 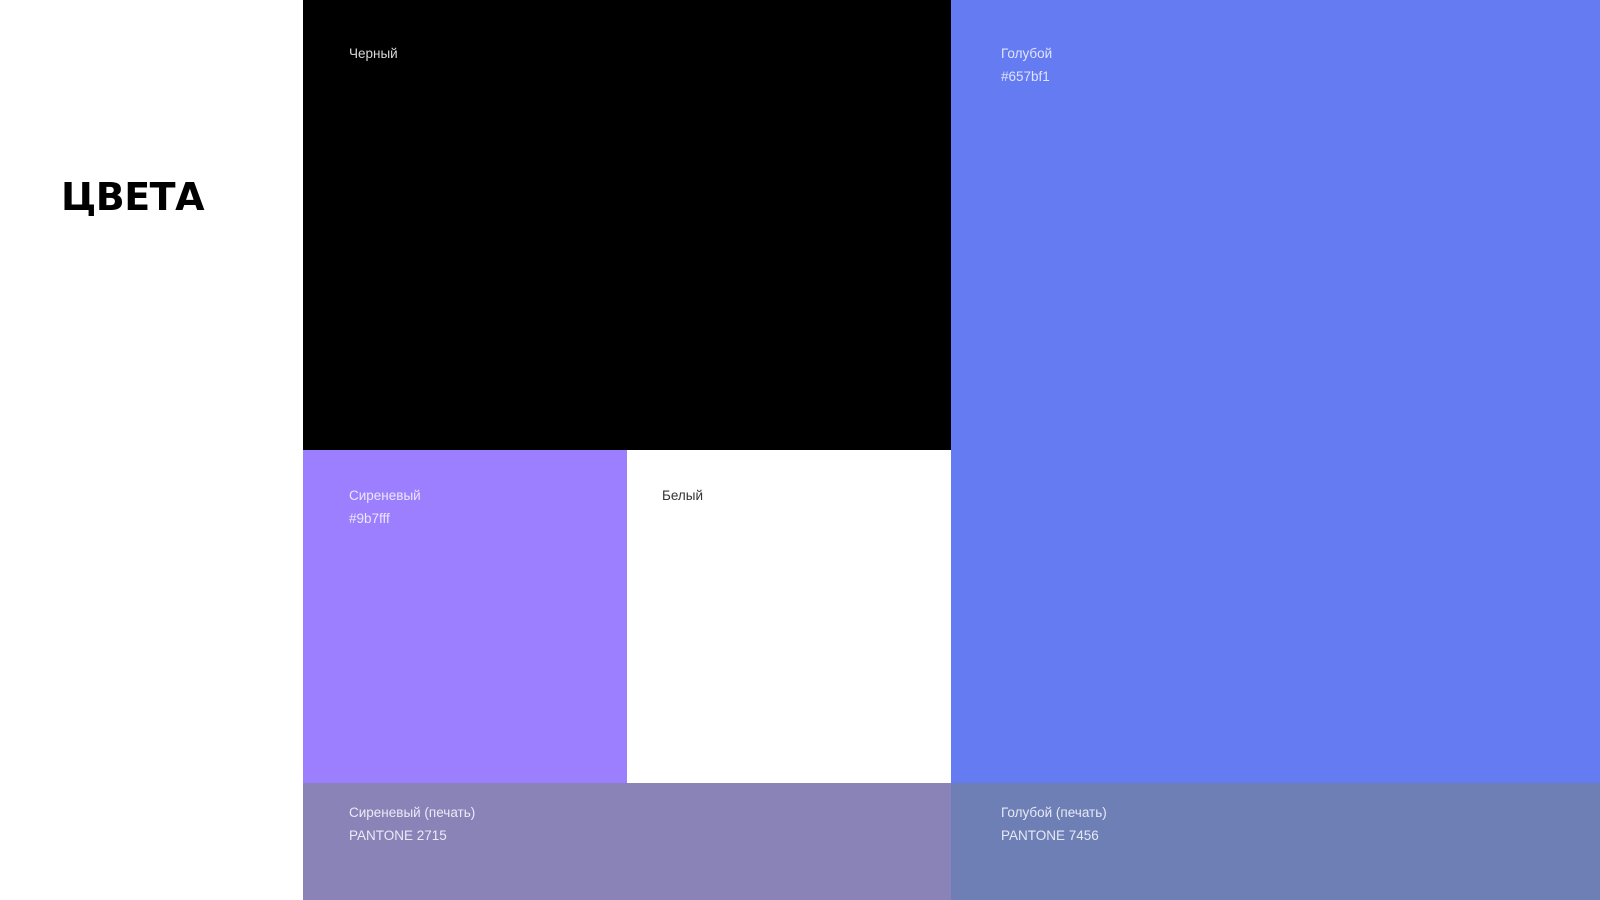 What do you see at coordinates (1027, 53) in the screenshot?
I see `swatch-blue-name: Голубой` at bounding box center [1027, 53].